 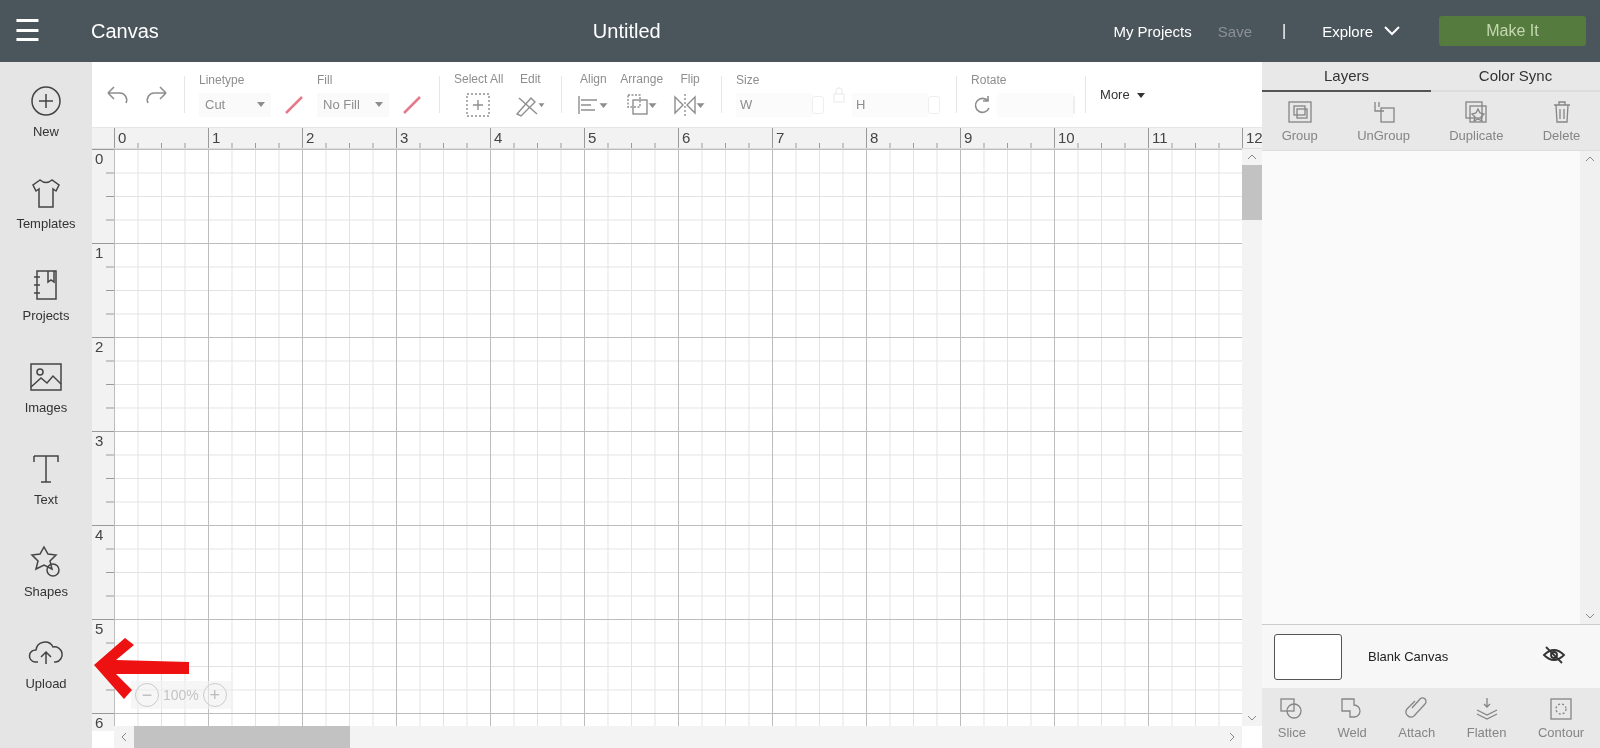 What do you see at coordinates (46, 404) in the screenshot?
I see `sidebar-item: Images` at bounding box center [46, 404].